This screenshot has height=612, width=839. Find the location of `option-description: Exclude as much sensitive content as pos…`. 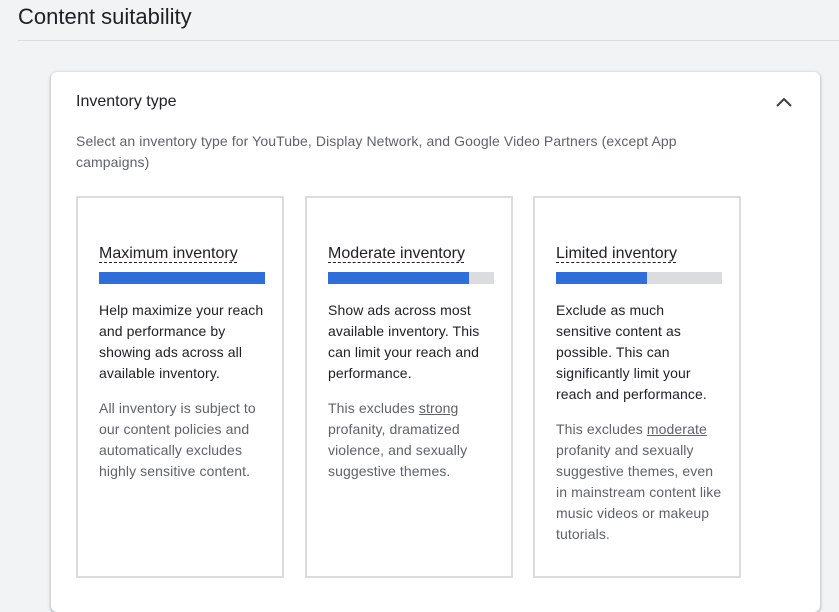

option-description: Exclude as much sensitive content as pos… is located at coordinates (631, 352).